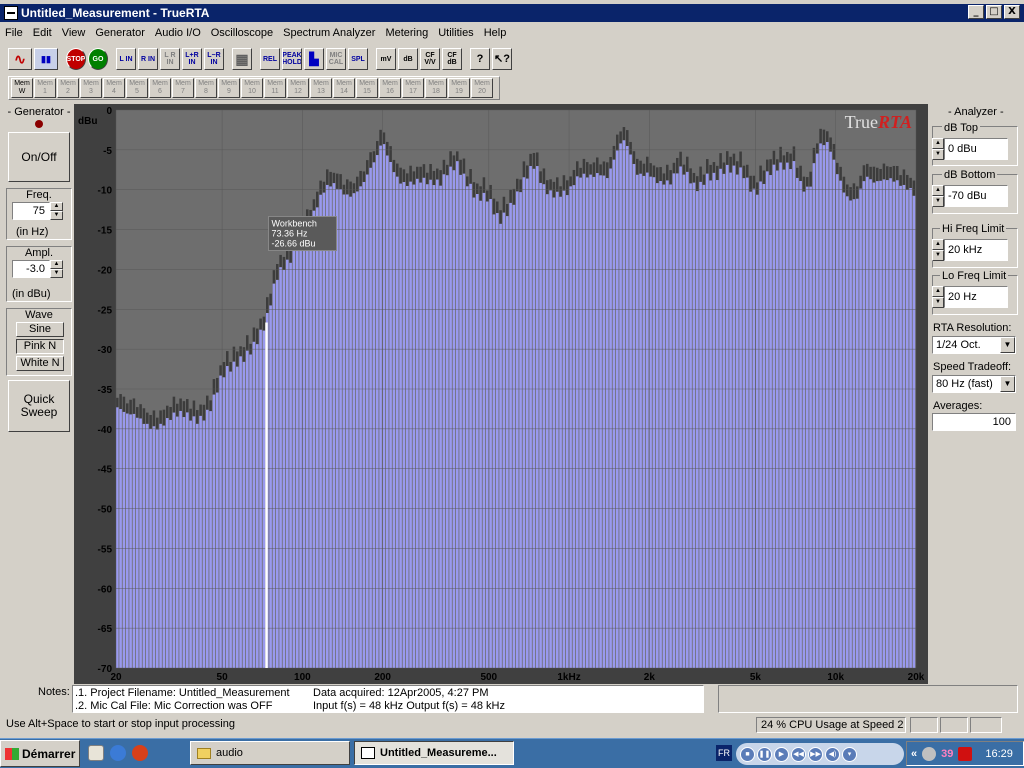 The image size is (1024, 768). What do you see at coordinates (495, 33) in the screenshot?
I see `menu-help: Help` at bounding box center [495, 33].